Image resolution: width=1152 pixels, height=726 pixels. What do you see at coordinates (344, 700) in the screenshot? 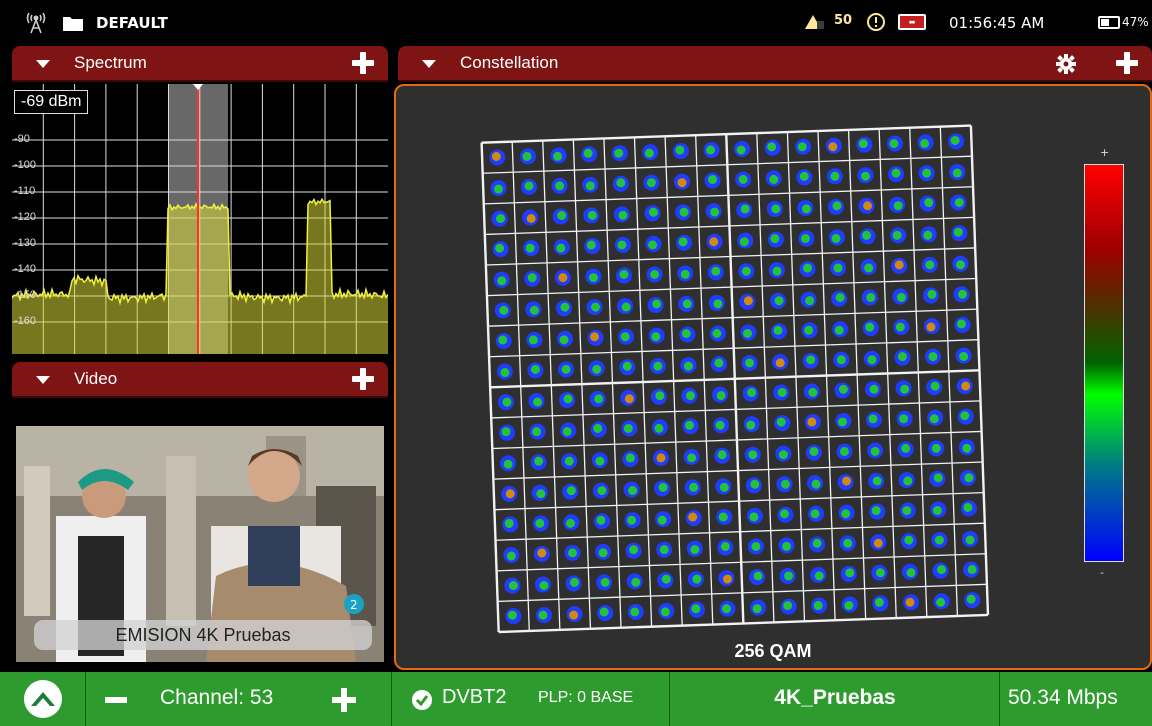
I see `channel-increment-button` at bounding box center [344, 700].